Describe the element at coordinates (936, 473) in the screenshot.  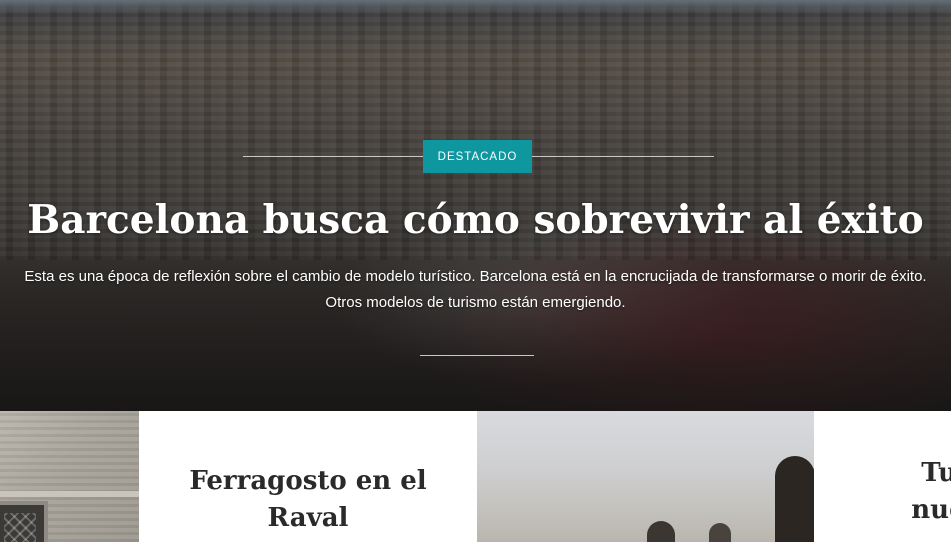
I see `article-title-line-1: Tur` at that location.